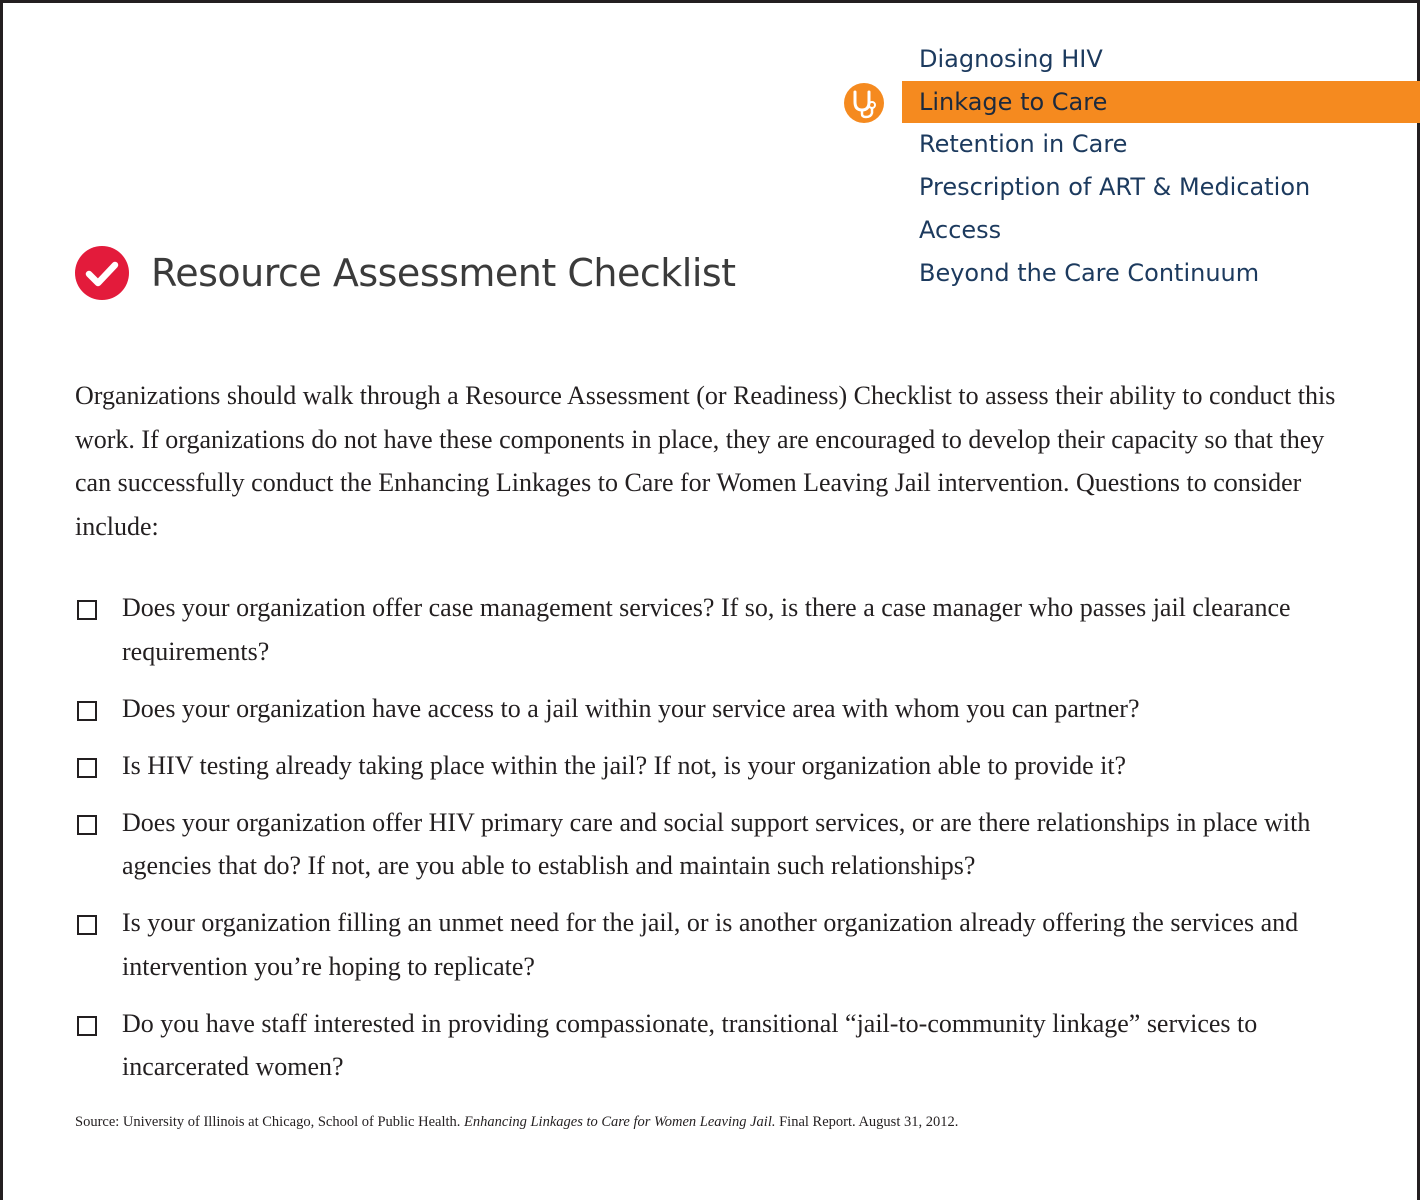 Image resolution: width=1426 pixels, height=1200 pixels. What do you see at coordinates (1161, 59) in the screenshot?
I see `nav-item-diagnosing-hiv: Diagnosing HIV` at bounding box center [1161, 59].